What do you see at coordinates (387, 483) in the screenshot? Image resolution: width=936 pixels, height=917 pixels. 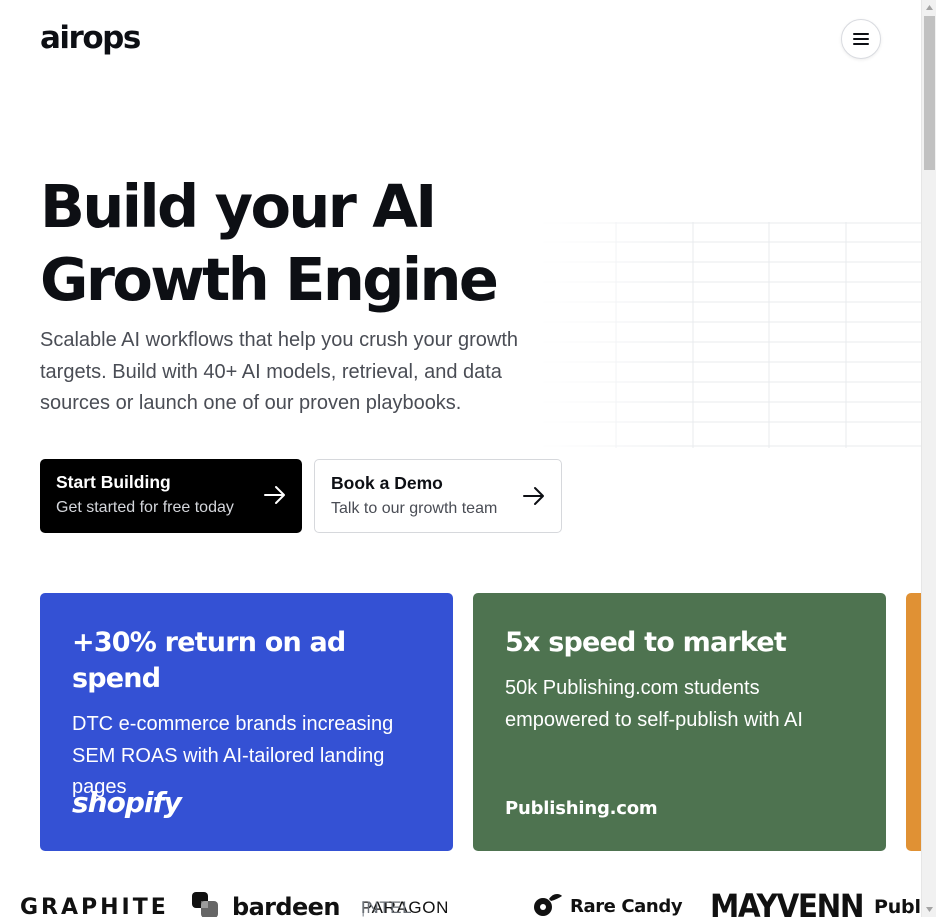 I see `book-demo-label: Book a Demo` at bounding box center [387, 483].